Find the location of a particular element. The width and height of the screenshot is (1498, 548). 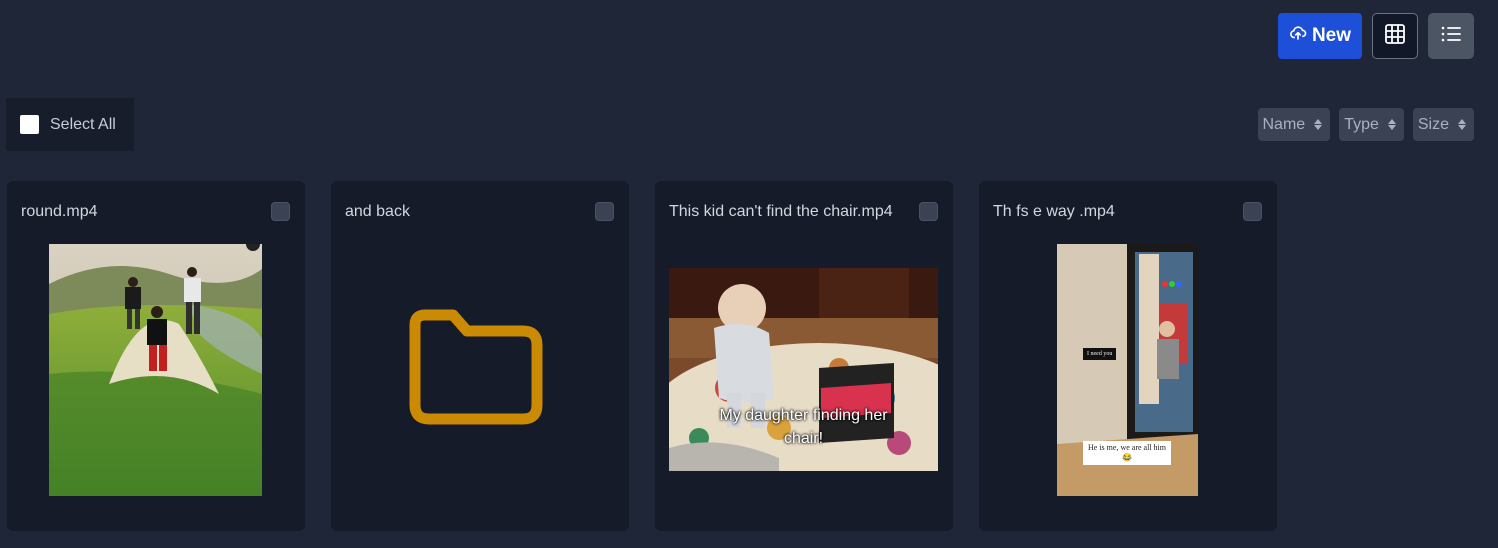

sort-controls: Name Type Size is located at coordinates (1365, 124).